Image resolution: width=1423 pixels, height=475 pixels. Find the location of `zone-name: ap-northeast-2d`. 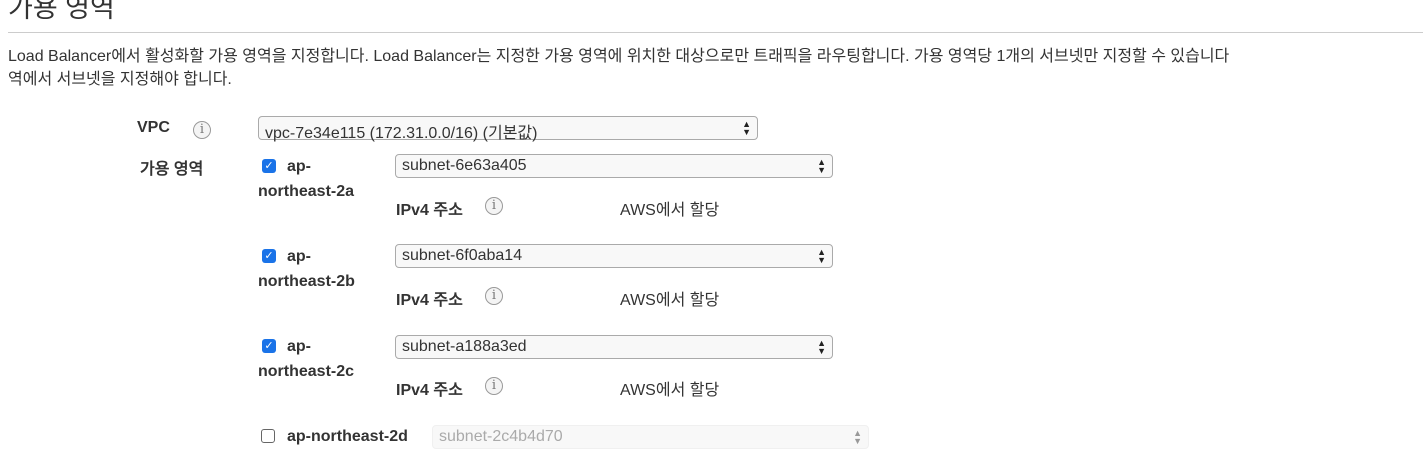

zone-name: ap-northeast-2d is located at coordinates (347, 436).